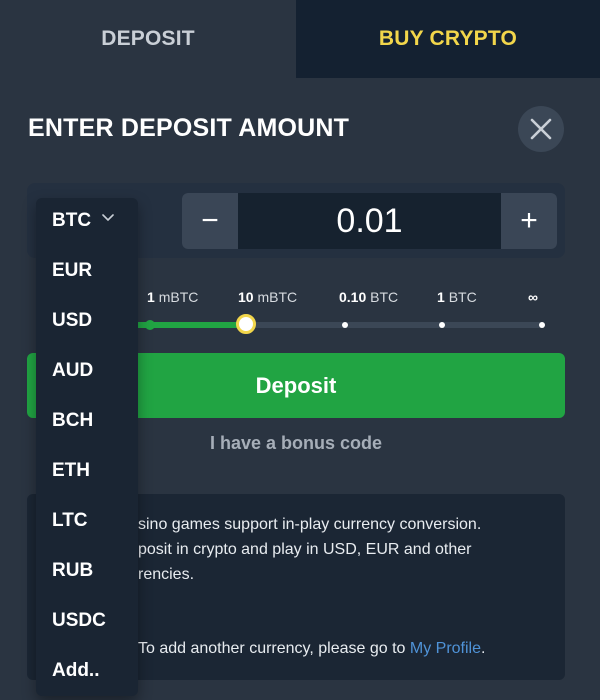 The width and height of the screenshot is (600, 700). What do you see at coordinates (72, 321) in the screenshot?
I see `currency-option-usd: USD` at bounding box center [72, 321].